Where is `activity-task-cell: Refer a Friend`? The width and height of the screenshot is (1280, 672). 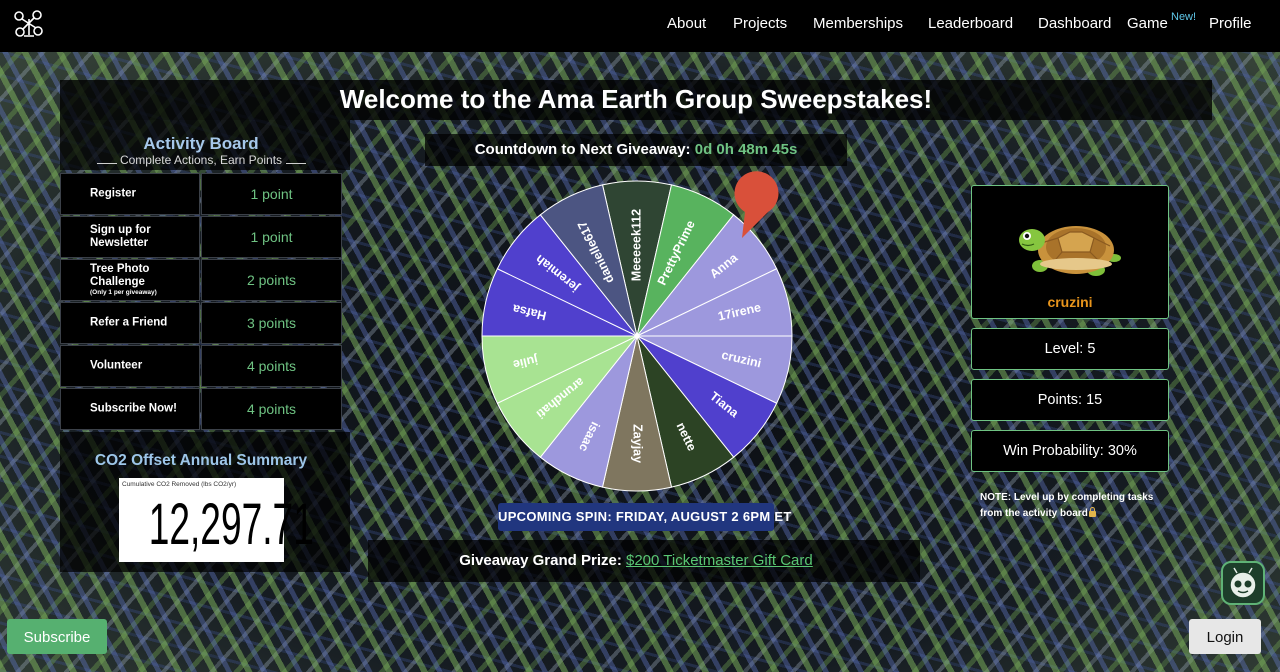
activity-task-cell: Refer a Friend is located at coordinates (130, 323).